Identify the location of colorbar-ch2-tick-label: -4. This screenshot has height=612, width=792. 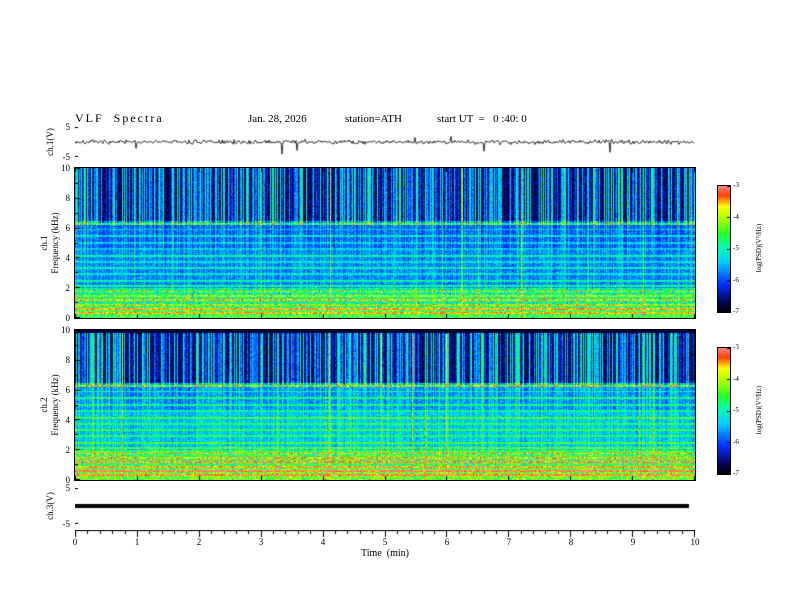
(736, 378).